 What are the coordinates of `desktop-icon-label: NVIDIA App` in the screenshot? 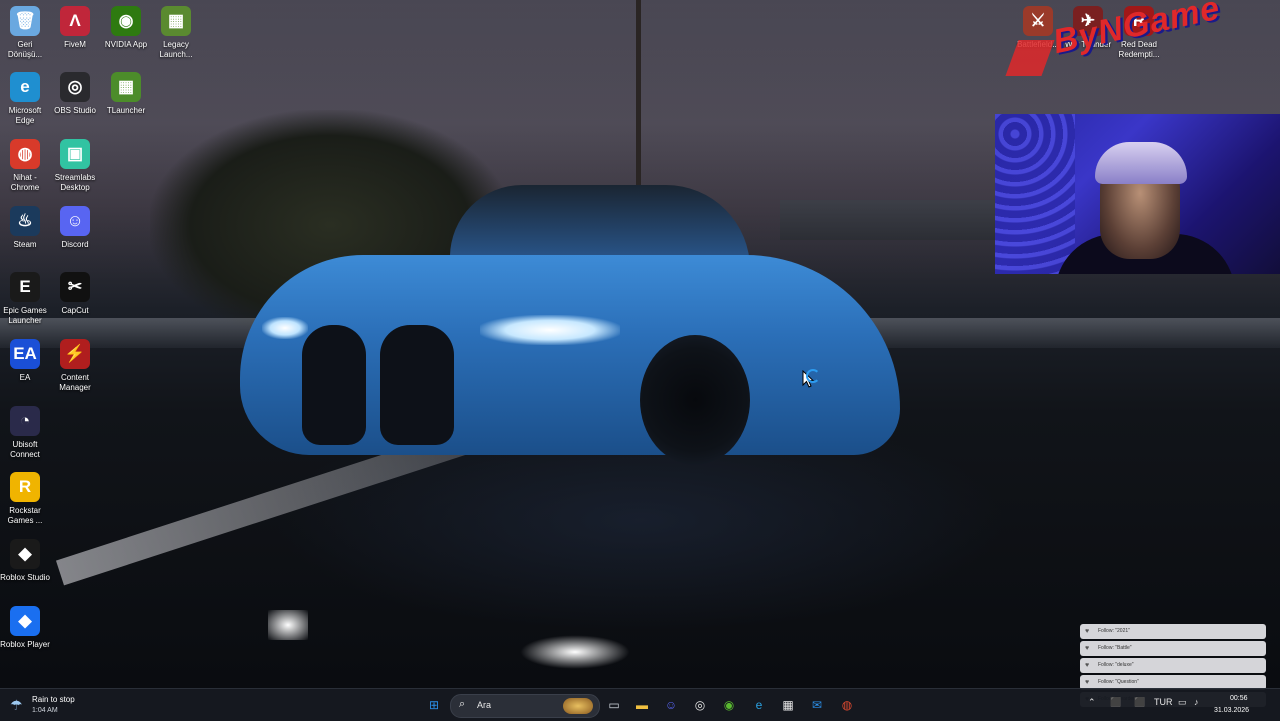 It's located at (126, 44).